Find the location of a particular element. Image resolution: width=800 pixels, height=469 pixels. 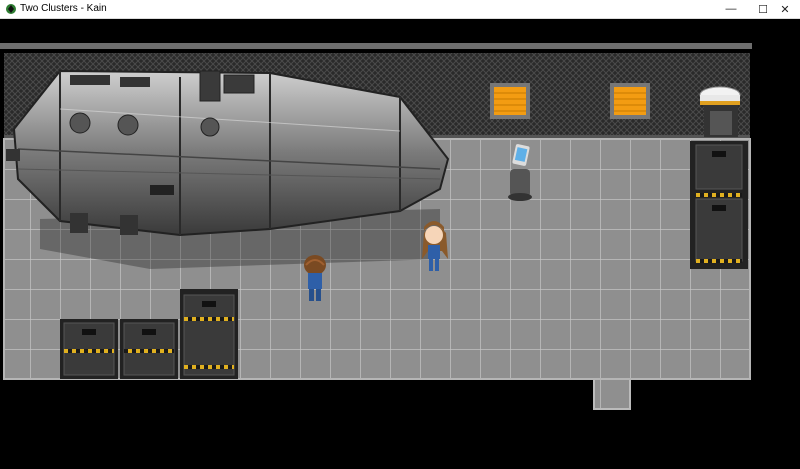

reactor-pillar is located at coordinates (720, 111).